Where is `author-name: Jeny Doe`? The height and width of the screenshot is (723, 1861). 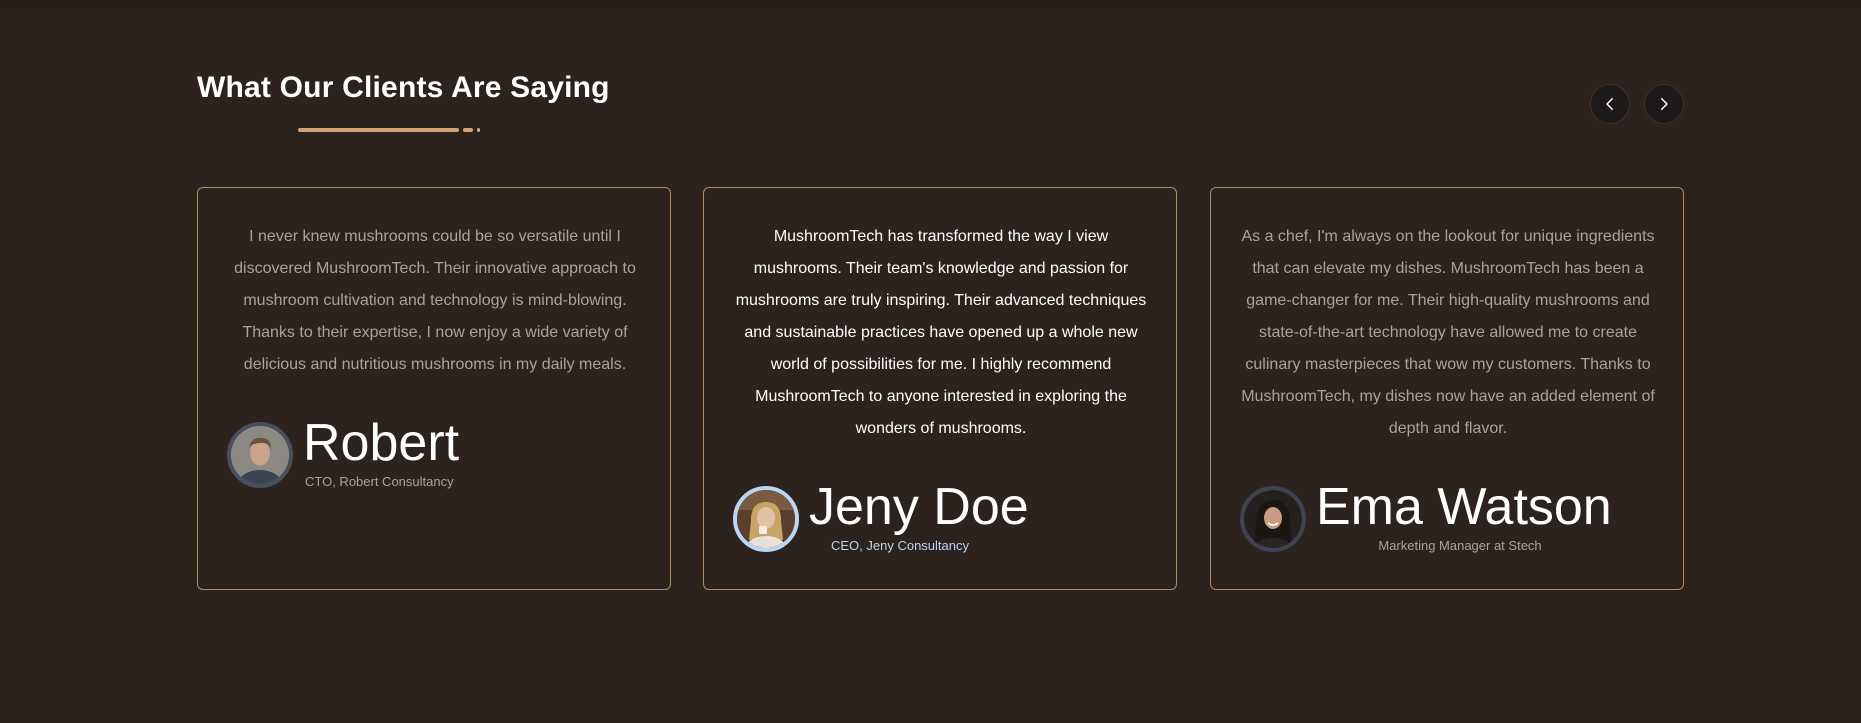 author-name: Jeny Doe is located at coordinates (919, 507).